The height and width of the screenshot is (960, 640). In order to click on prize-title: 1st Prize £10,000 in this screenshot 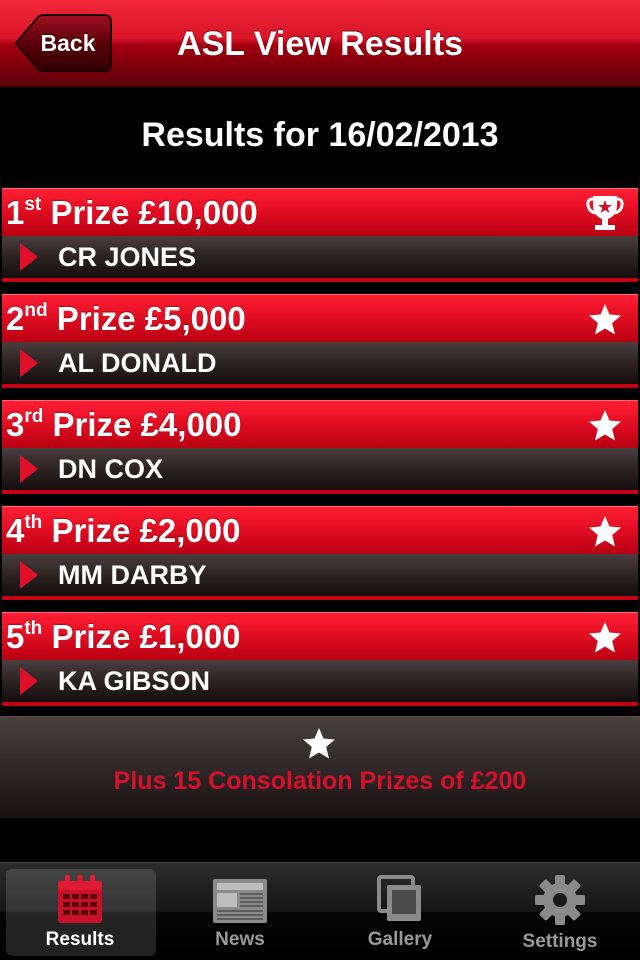, I will do `click(132, 213)`.